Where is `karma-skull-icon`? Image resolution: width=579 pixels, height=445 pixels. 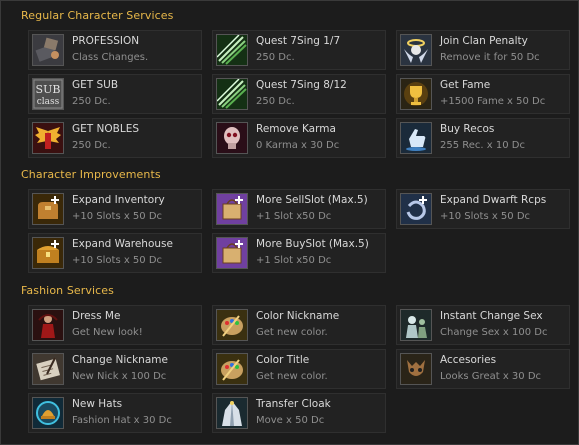 karma-skull-icon is located at coordinates (232, 138).